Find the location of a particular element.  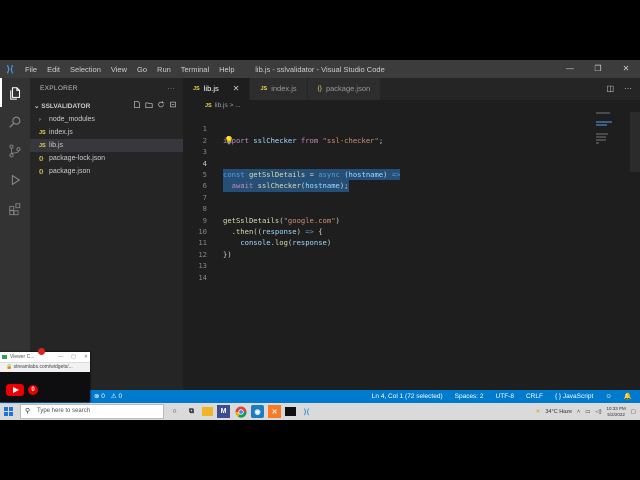

lightbulb-icon: 💡 is located at coordinates (229, 140).